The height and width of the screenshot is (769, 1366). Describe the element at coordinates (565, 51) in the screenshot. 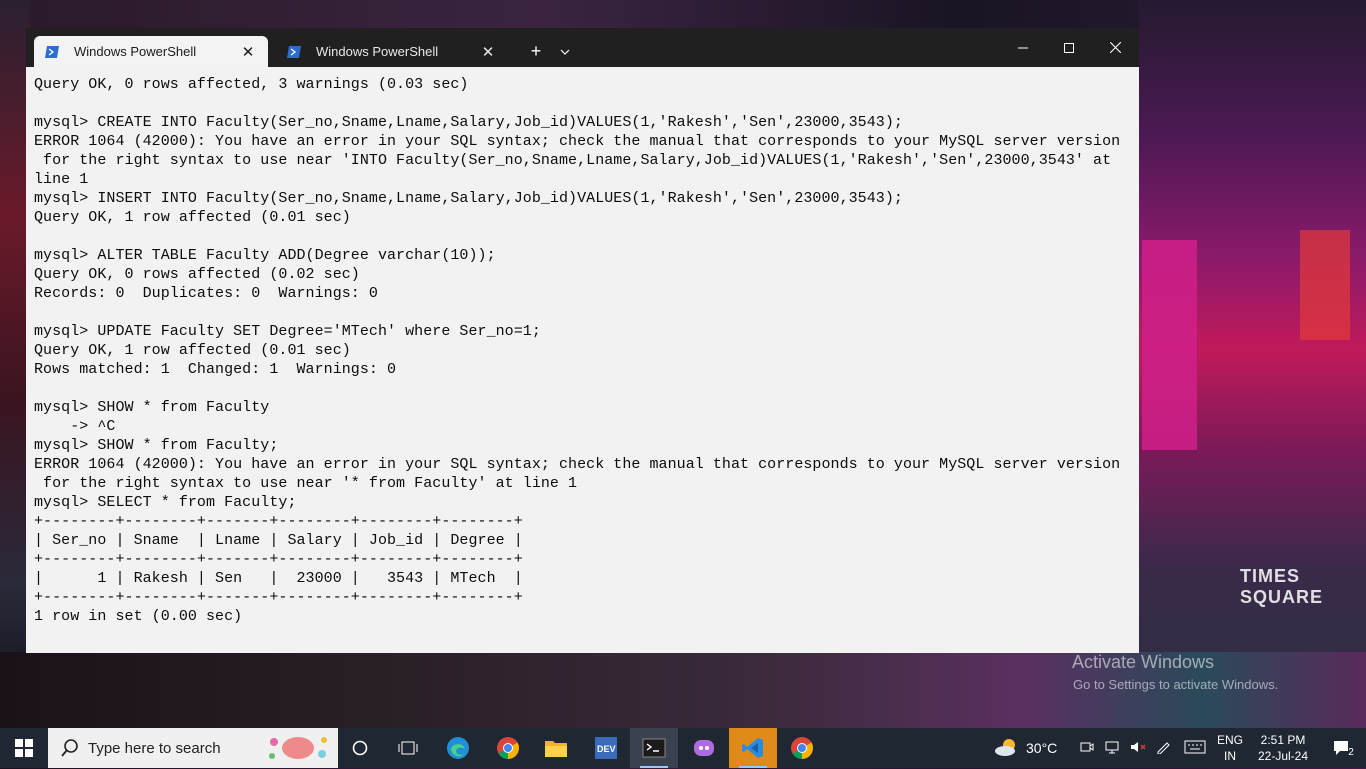

I see `chevron-down-icon` at that location.